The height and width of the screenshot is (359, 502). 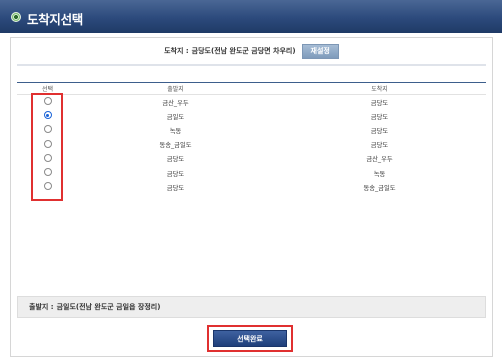 I want to click on table-row: 녹동 금당도, so click(x=251, y=130).